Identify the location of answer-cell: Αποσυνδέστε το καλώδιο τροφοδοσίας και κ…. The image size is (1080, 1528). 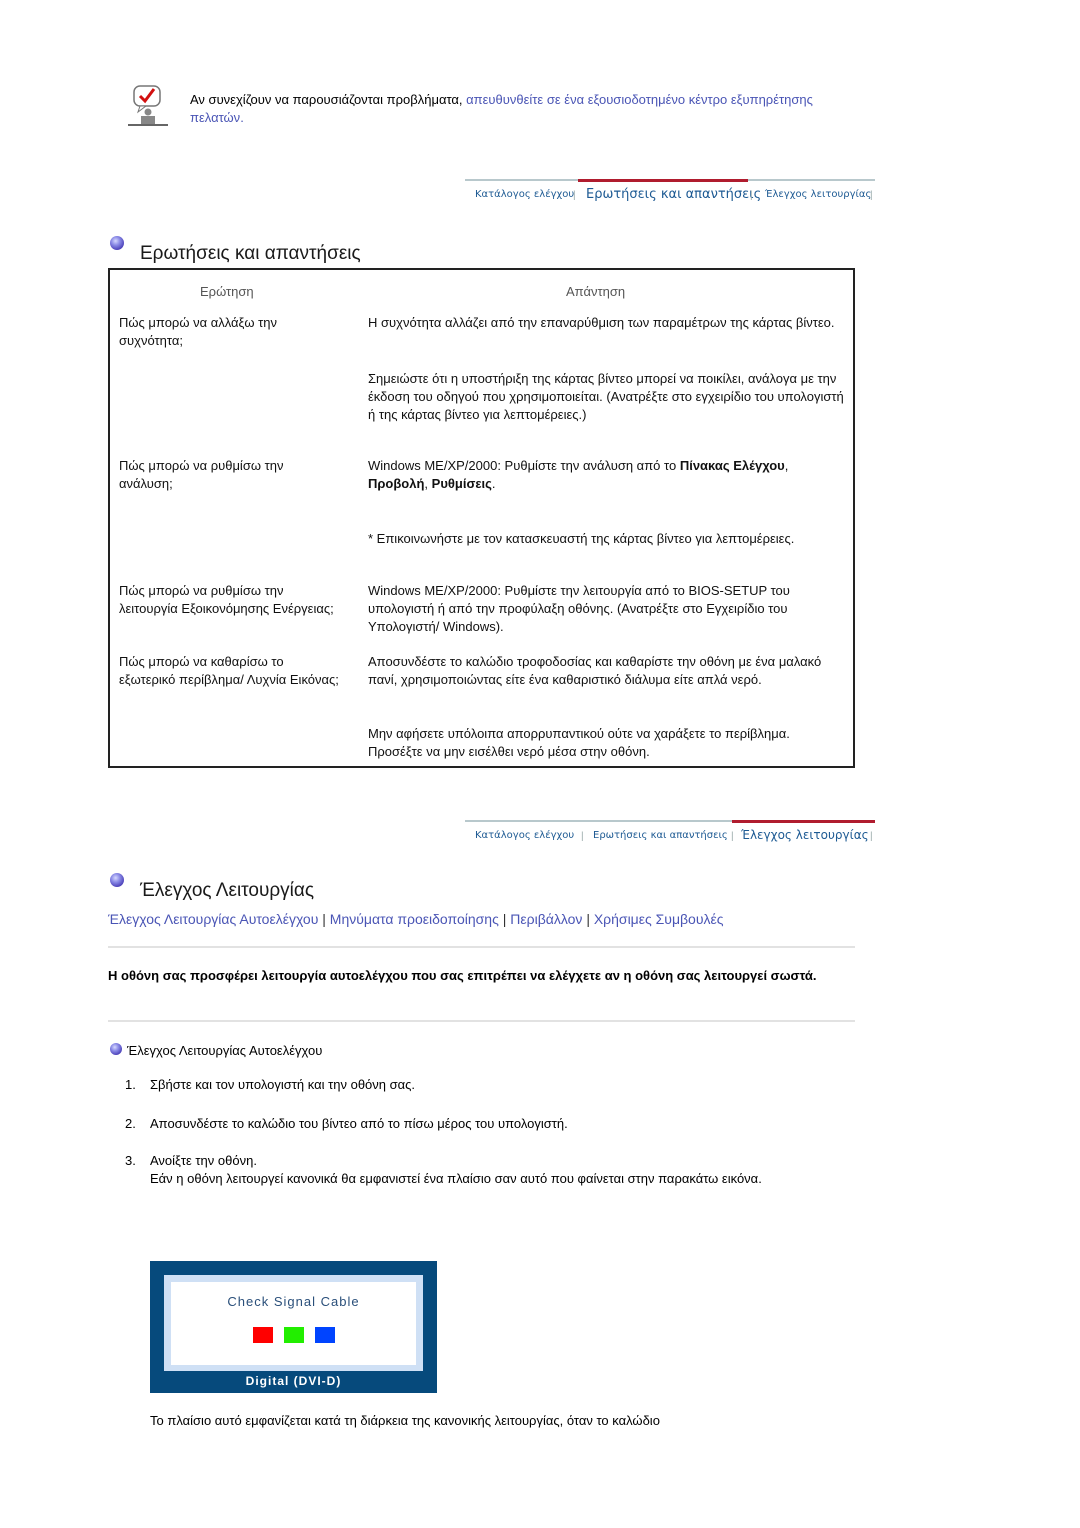
(595, 670).